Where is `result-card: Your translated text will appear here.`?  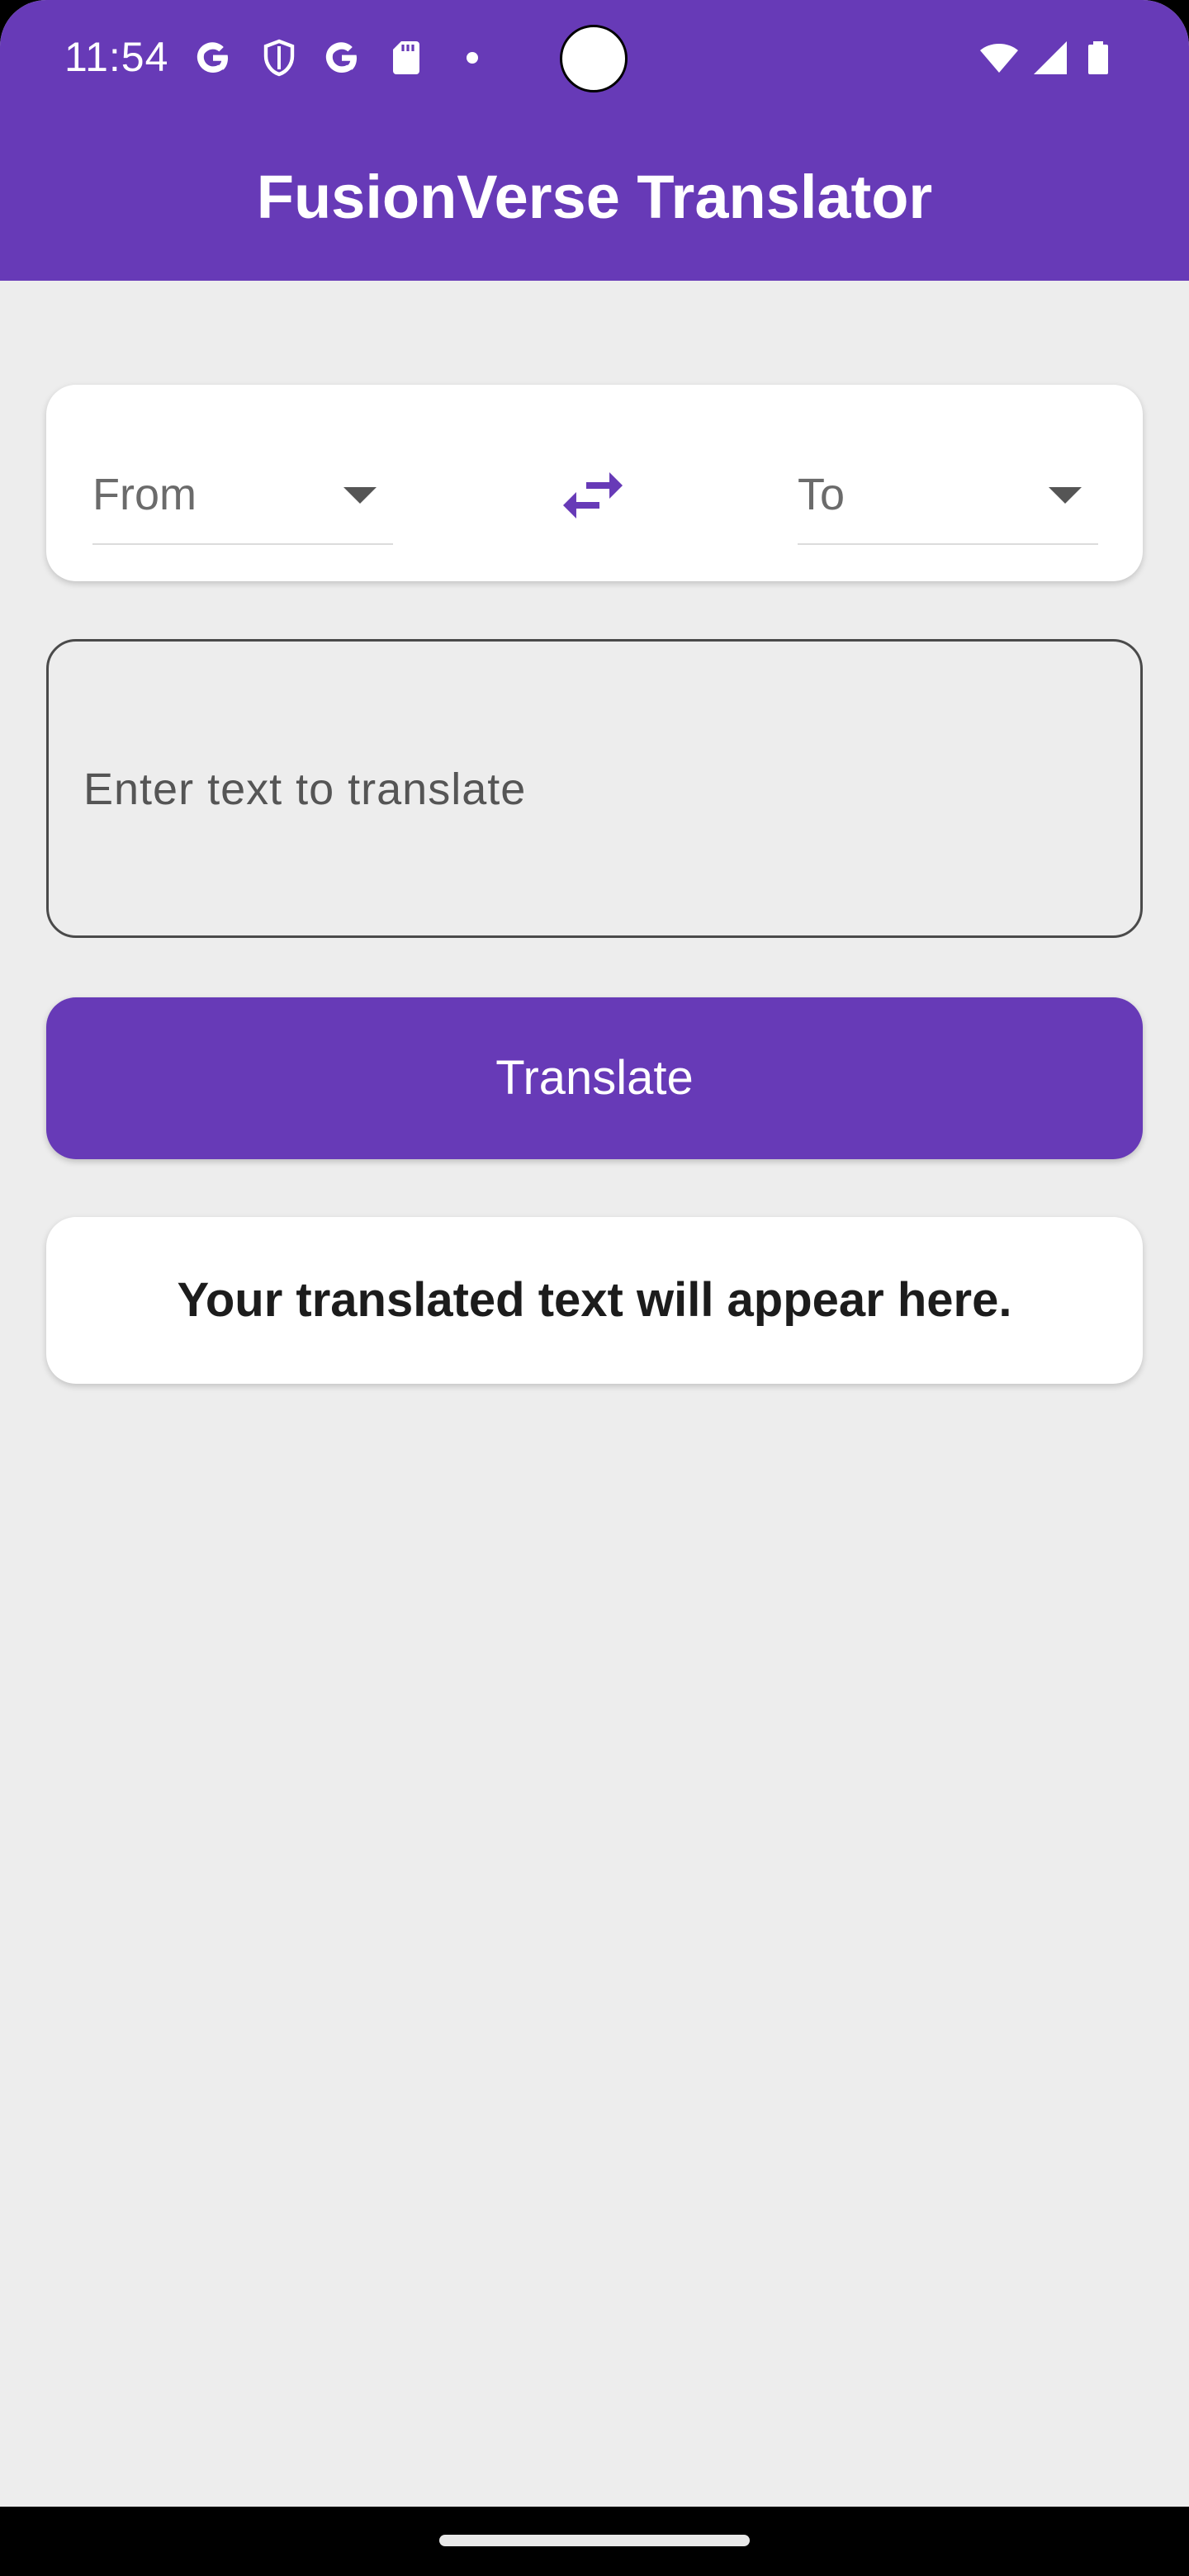
result-card: Your translated text will appear here. is located at coordinates (594, 1300).